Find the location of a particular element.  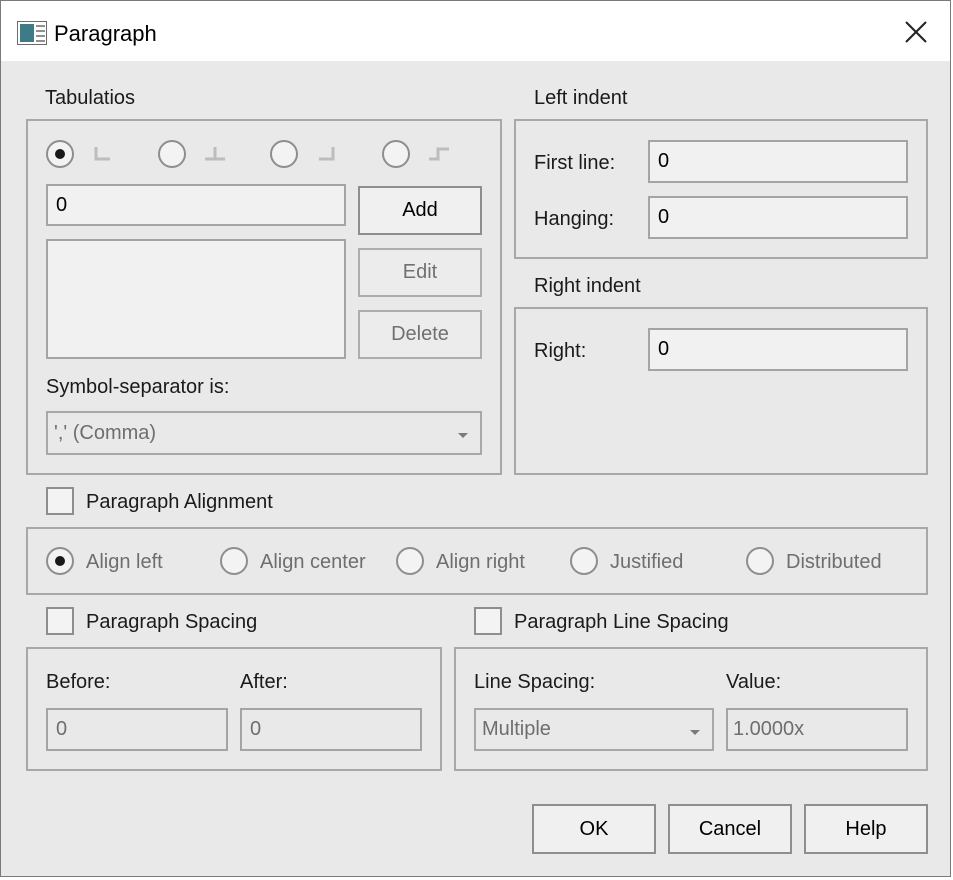

distributed-label: Distributed is located at coordinates (834, 562).